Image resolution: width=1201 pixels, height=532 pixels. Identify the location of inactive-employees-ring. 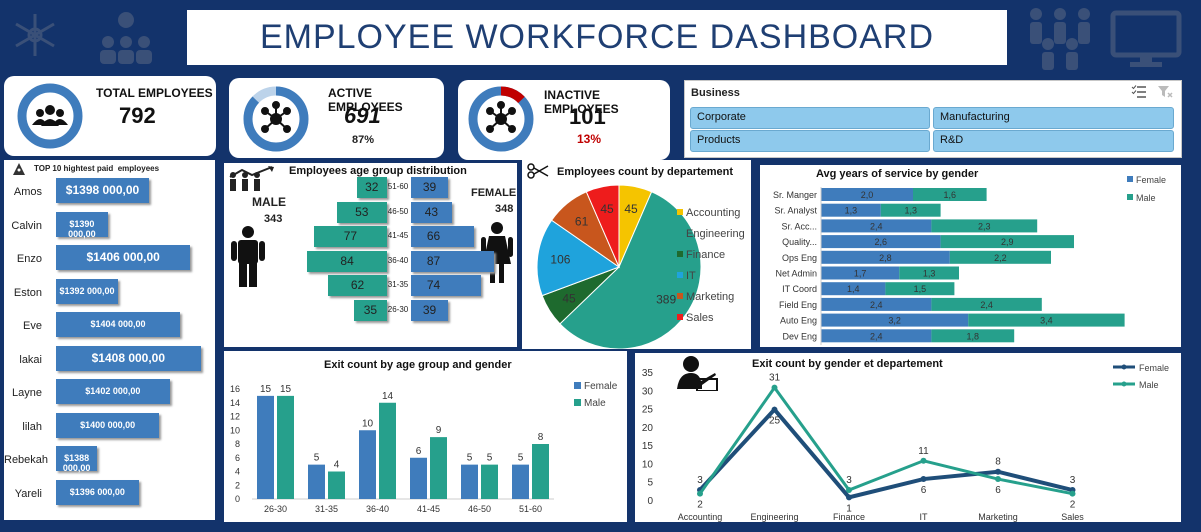
(501, 119).